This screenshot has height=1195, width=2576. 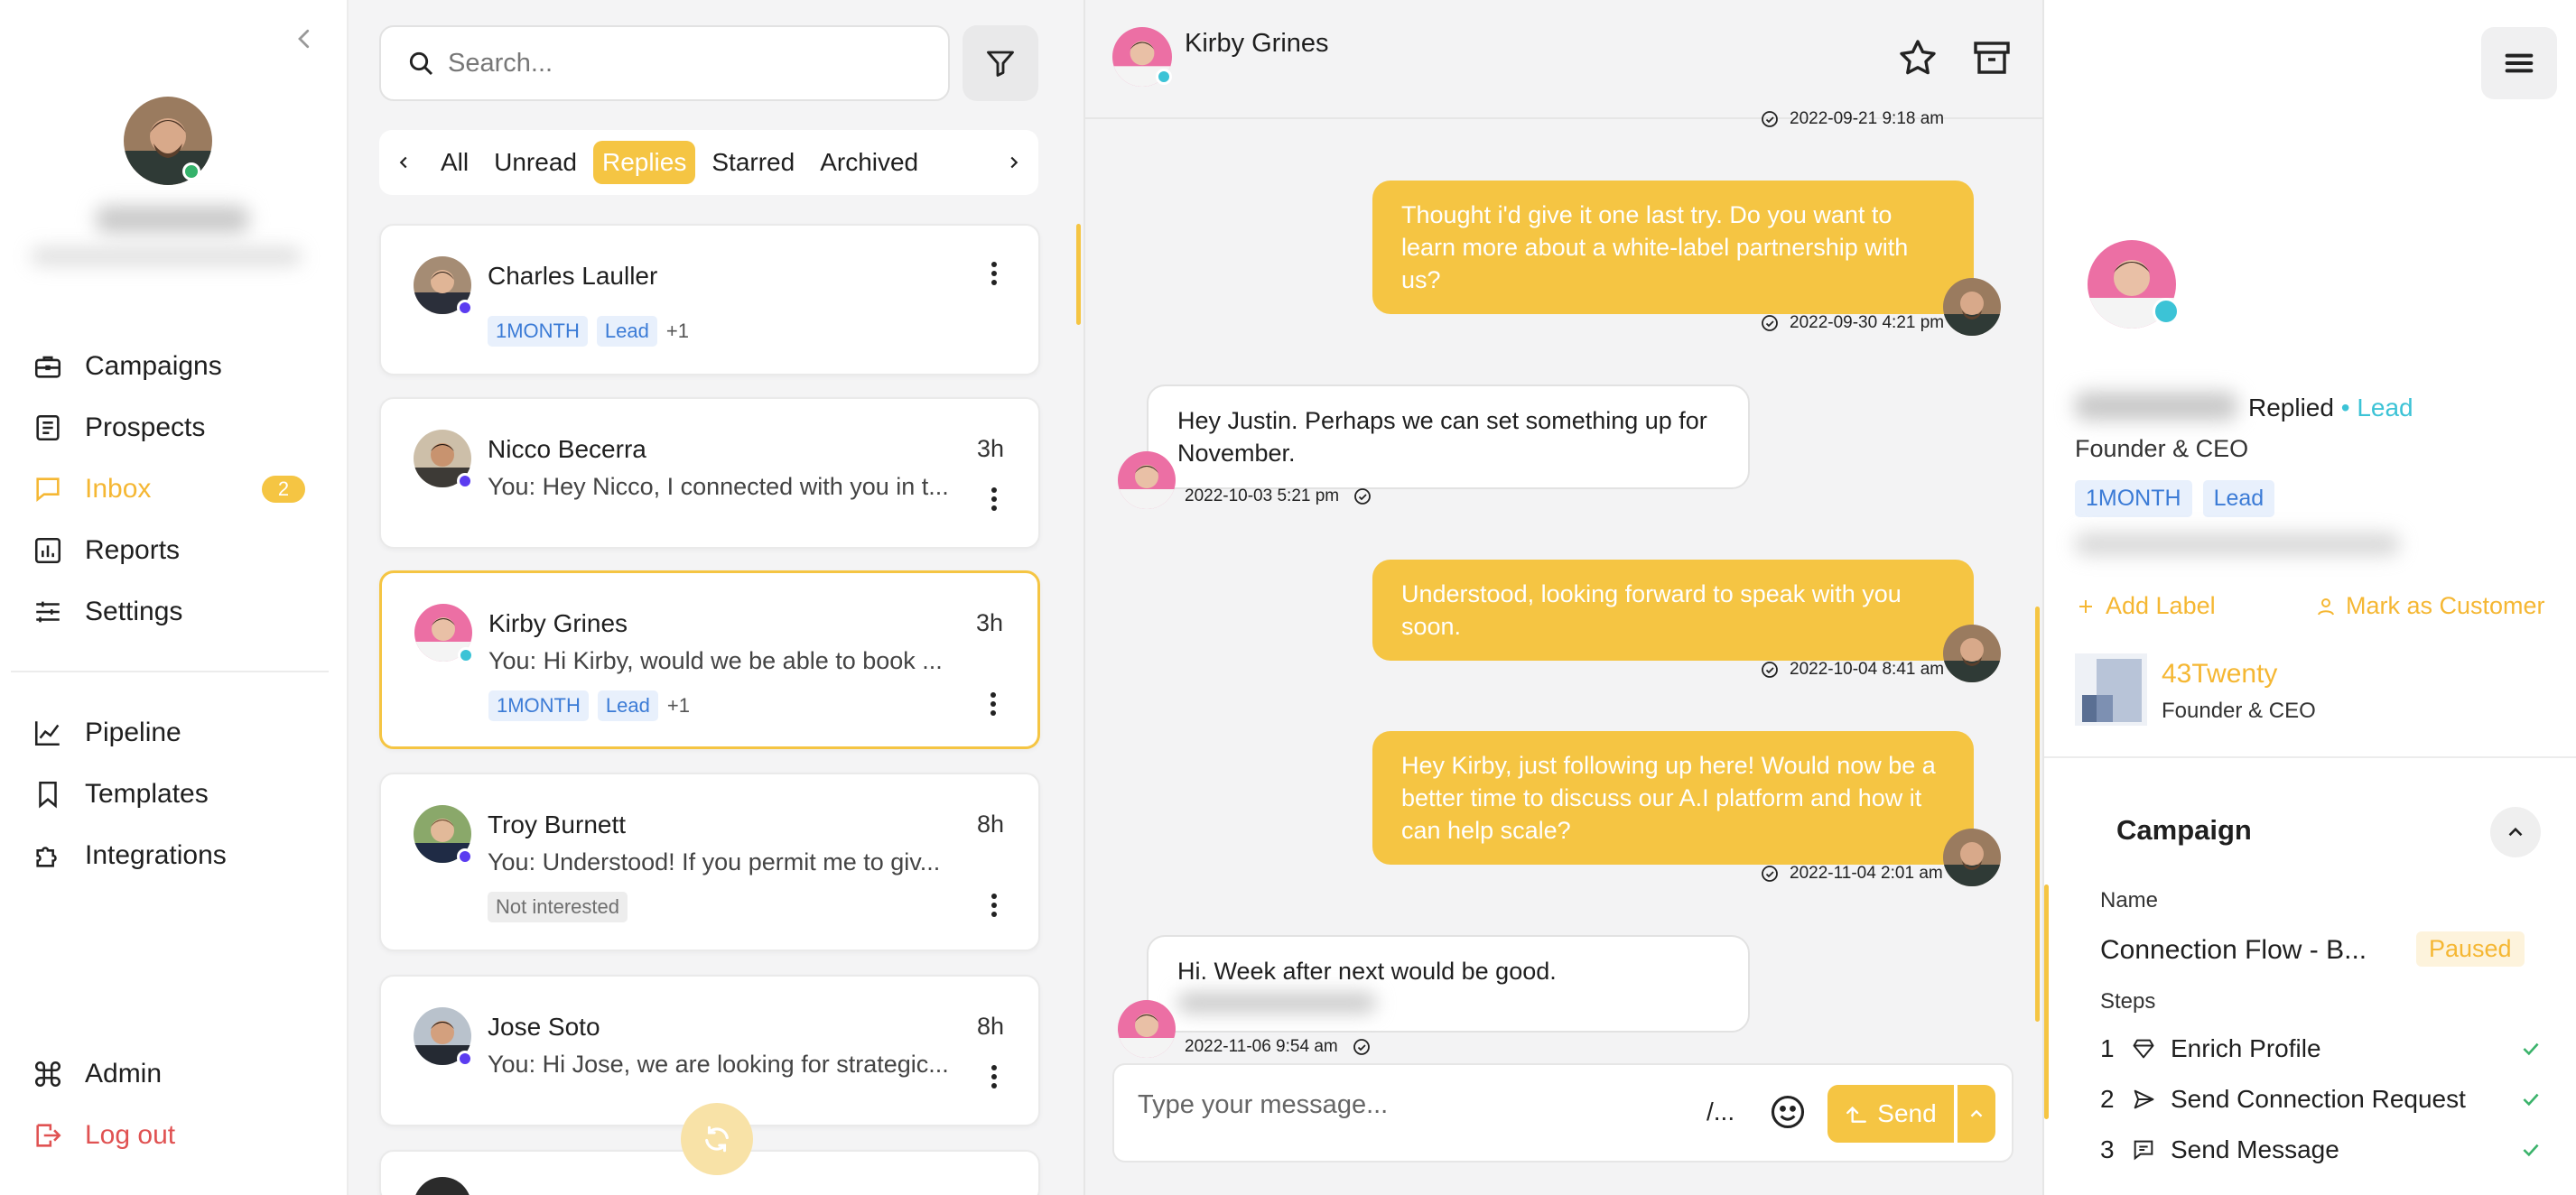 What do you see at coordinates (2046, 1002) in the screenshot?
I see `panel-scrollbar` at bounding box center [2046, 1002].